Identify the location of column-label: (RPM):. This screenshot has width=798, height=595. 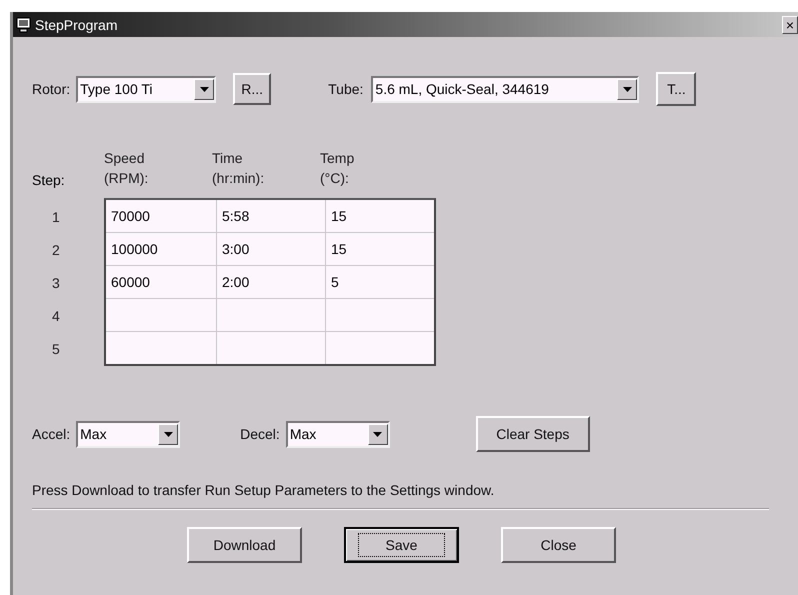
(127, 178).